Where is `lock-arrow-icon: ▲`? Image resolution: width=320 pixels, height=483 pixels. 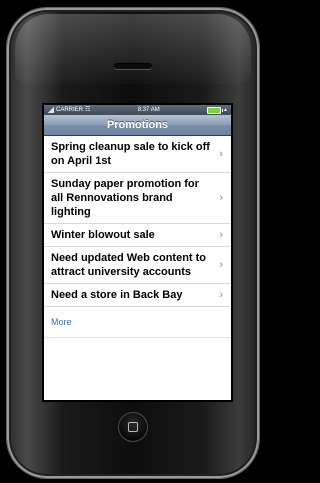 lock-arrow-icon: ▲ is located at coordinates (225, 110).